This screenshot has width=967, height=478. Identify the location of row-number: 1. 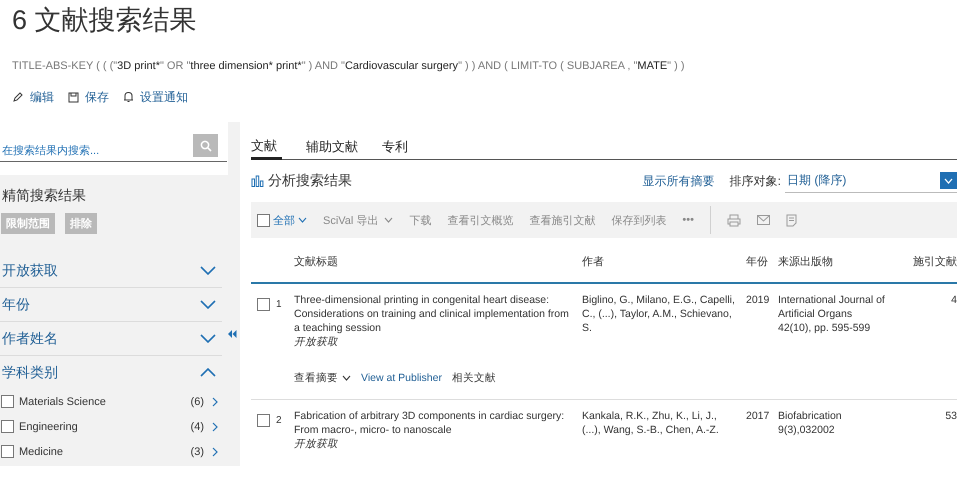
(279, 305).